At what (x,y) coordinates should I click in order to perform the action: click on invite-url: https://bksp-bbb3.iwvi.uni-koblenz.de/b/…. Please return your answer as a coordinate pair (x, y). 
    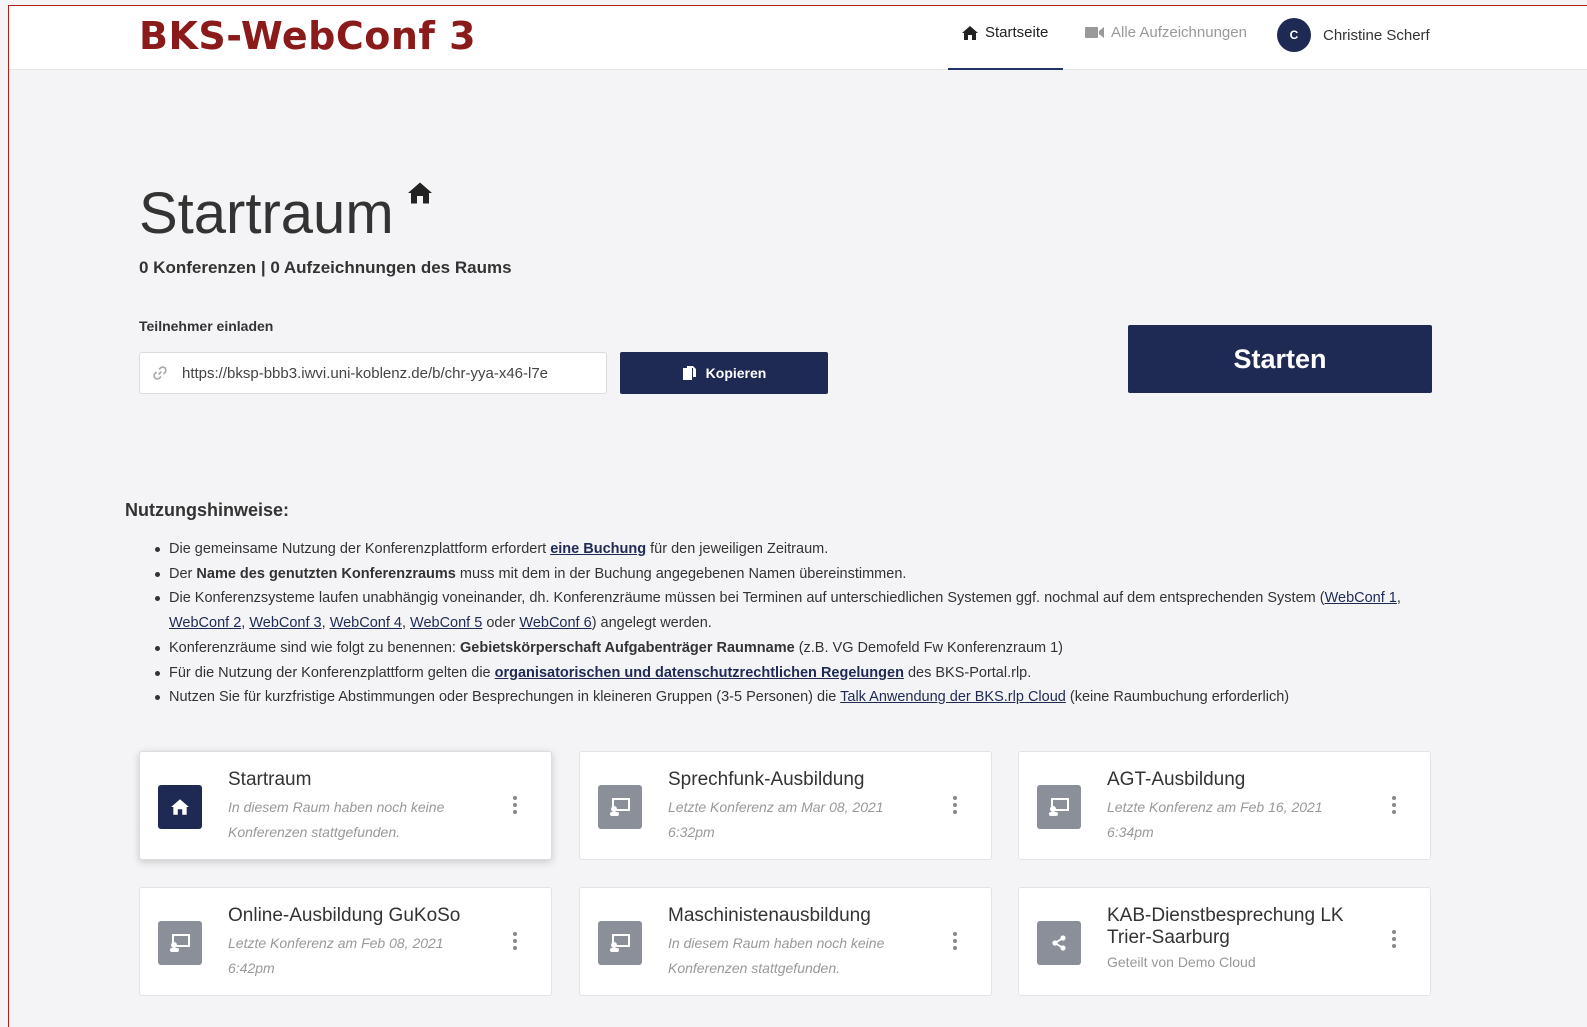
    Looking at the image, I should click on (365, 373).